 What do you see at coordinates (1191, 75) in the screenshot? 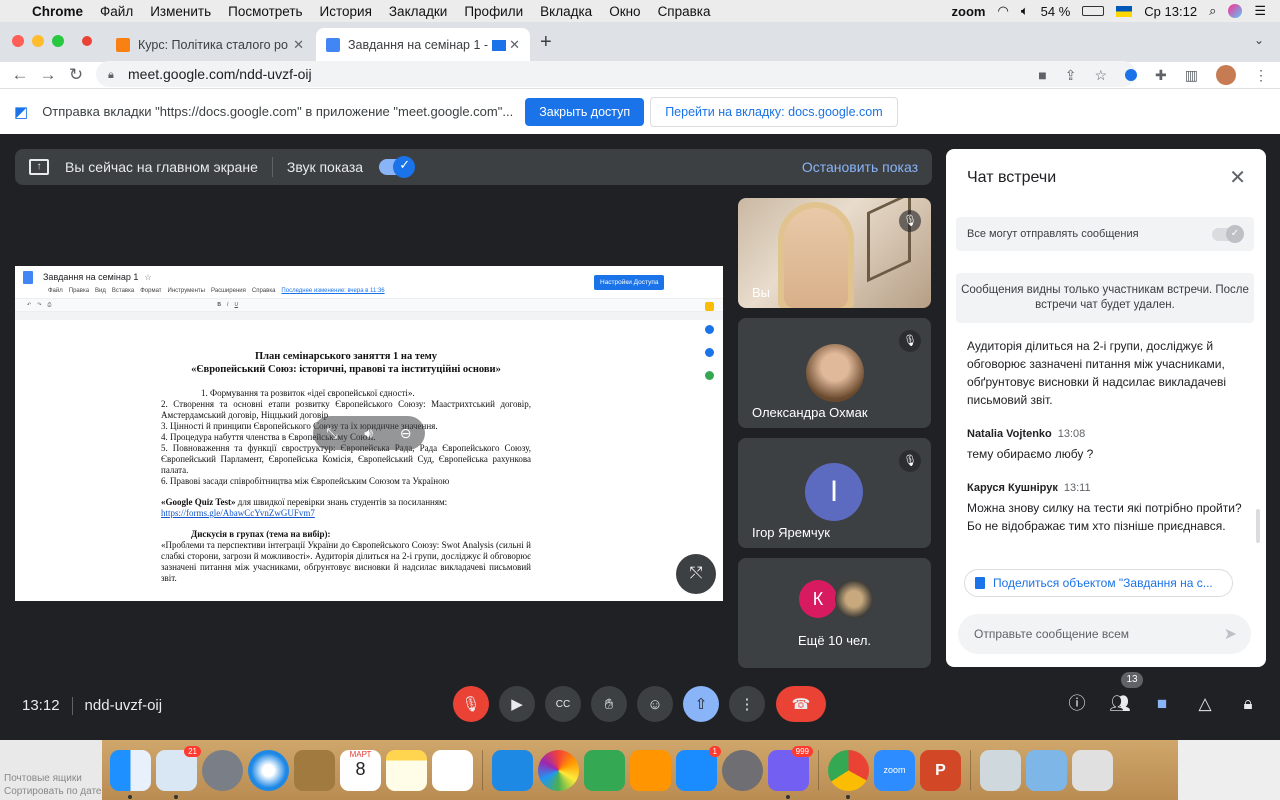
I see `side-panel-icon: ▥` at bounding box center [1191, 75].